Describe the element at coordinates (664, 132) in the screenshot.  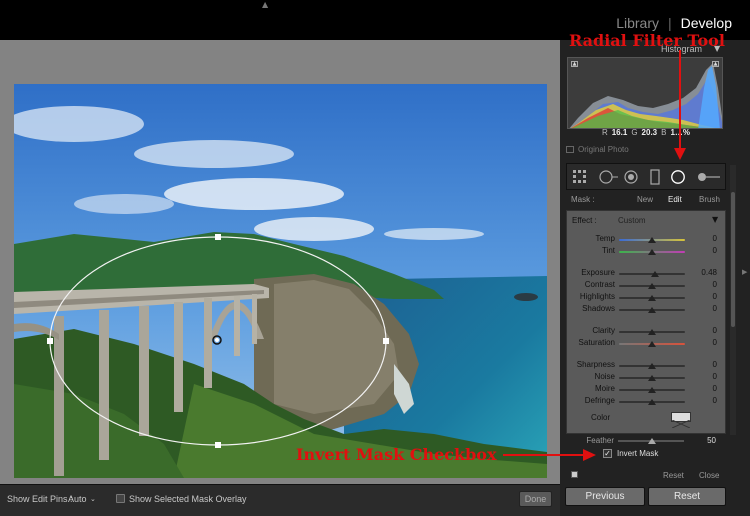
I see `readout-b-label: B` at that location.